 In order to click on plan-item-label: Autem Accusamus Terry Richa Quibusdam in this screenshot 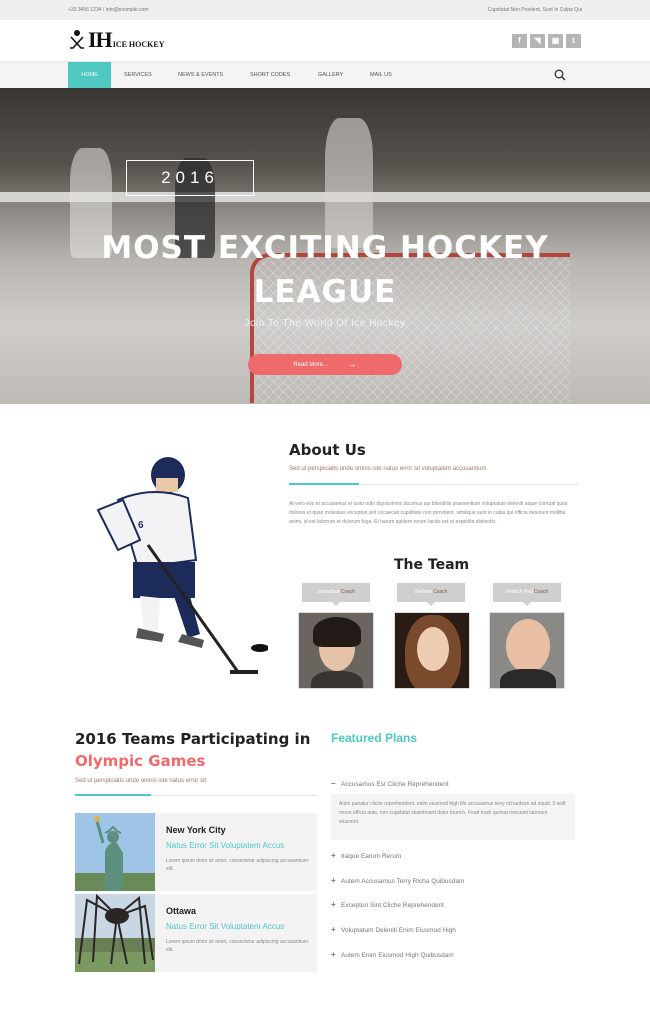, I will do `click(403, 881)`.